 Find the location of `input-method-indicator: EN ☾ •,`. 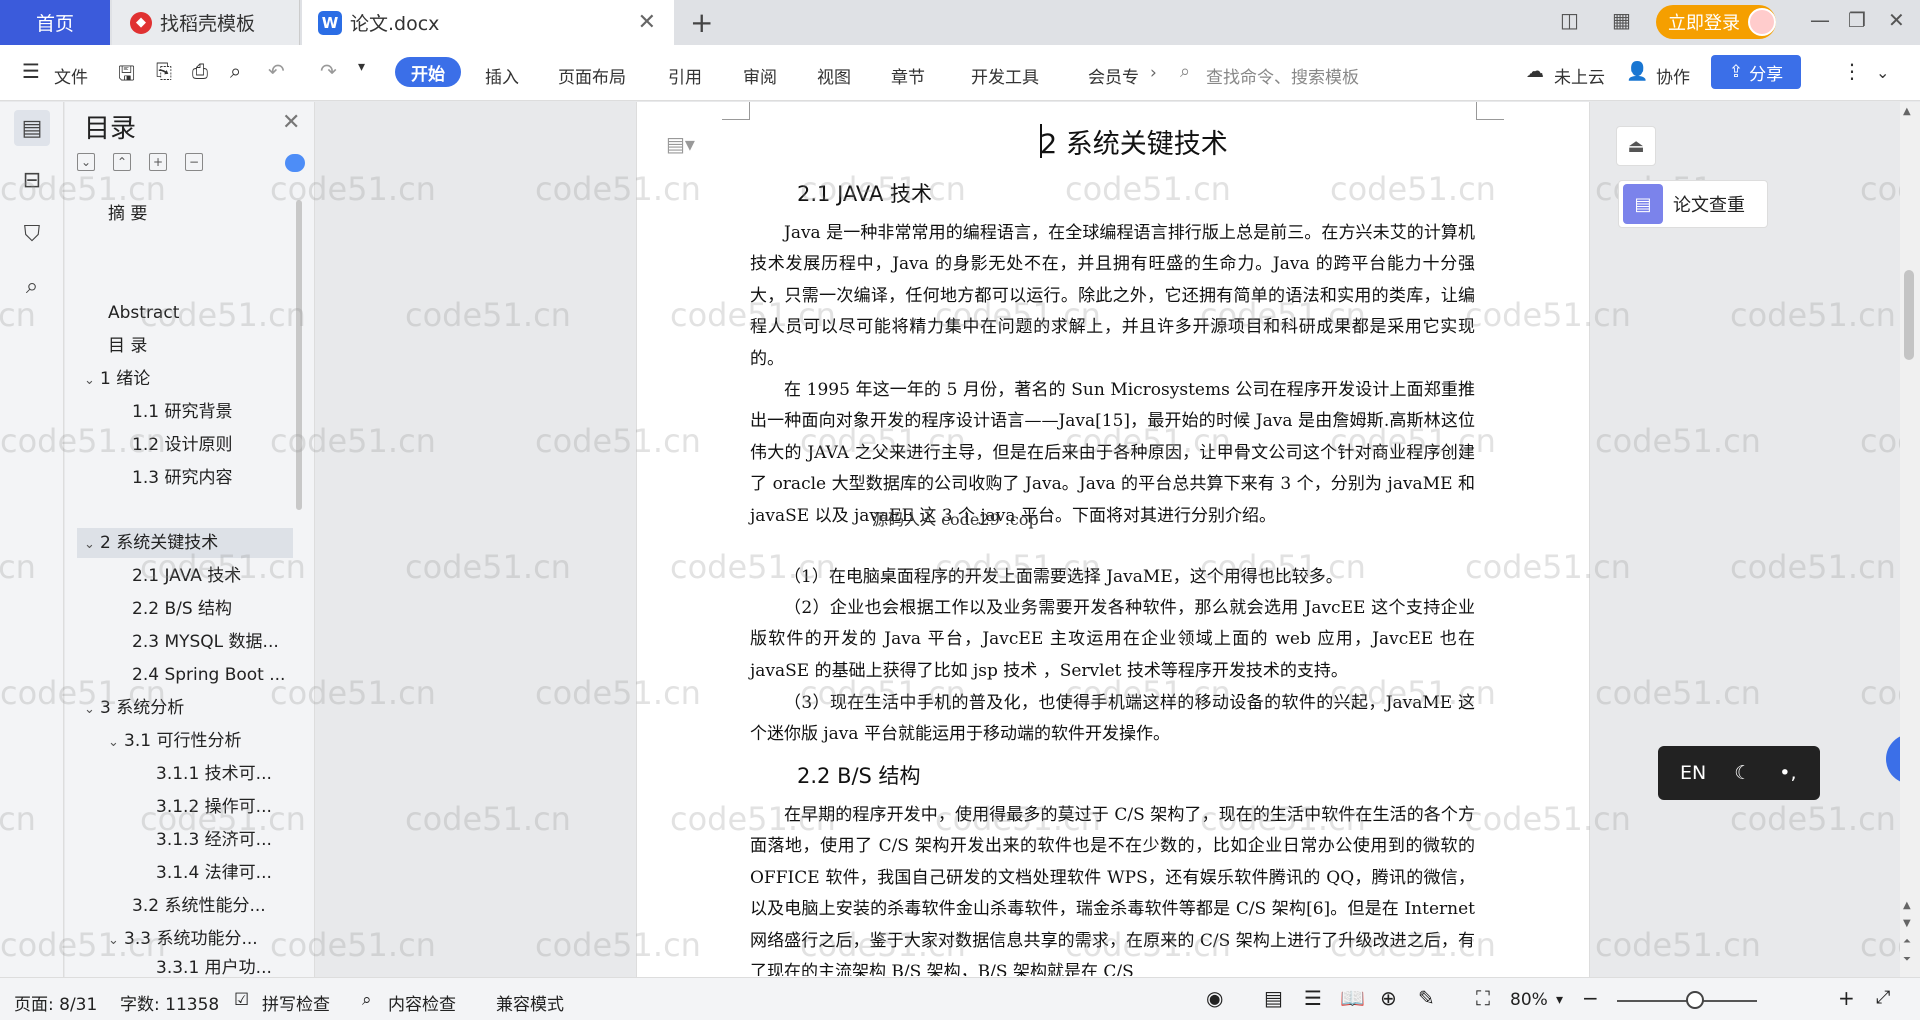

input-method-indicator: EN ☾ •, is located at coordinates (1739, 773).